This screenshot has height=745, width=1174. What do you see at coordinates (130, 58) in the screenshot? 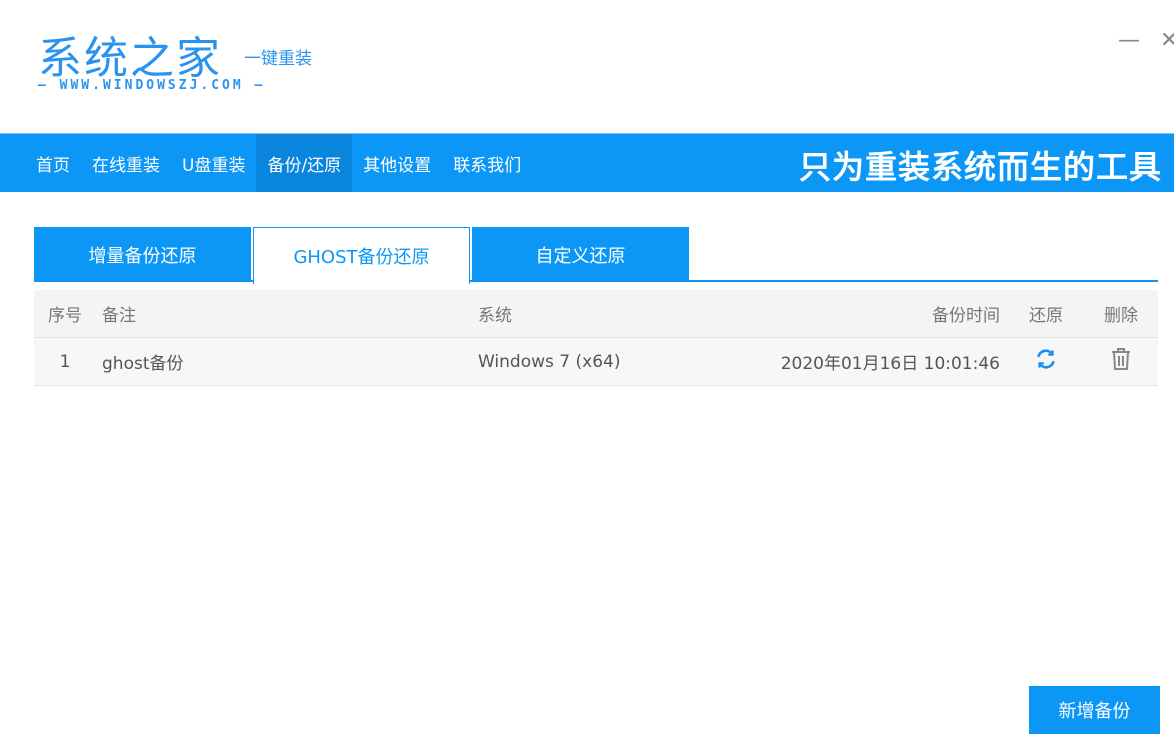
I see `logo-title: 系统之家` at bounding box center [130, 58].